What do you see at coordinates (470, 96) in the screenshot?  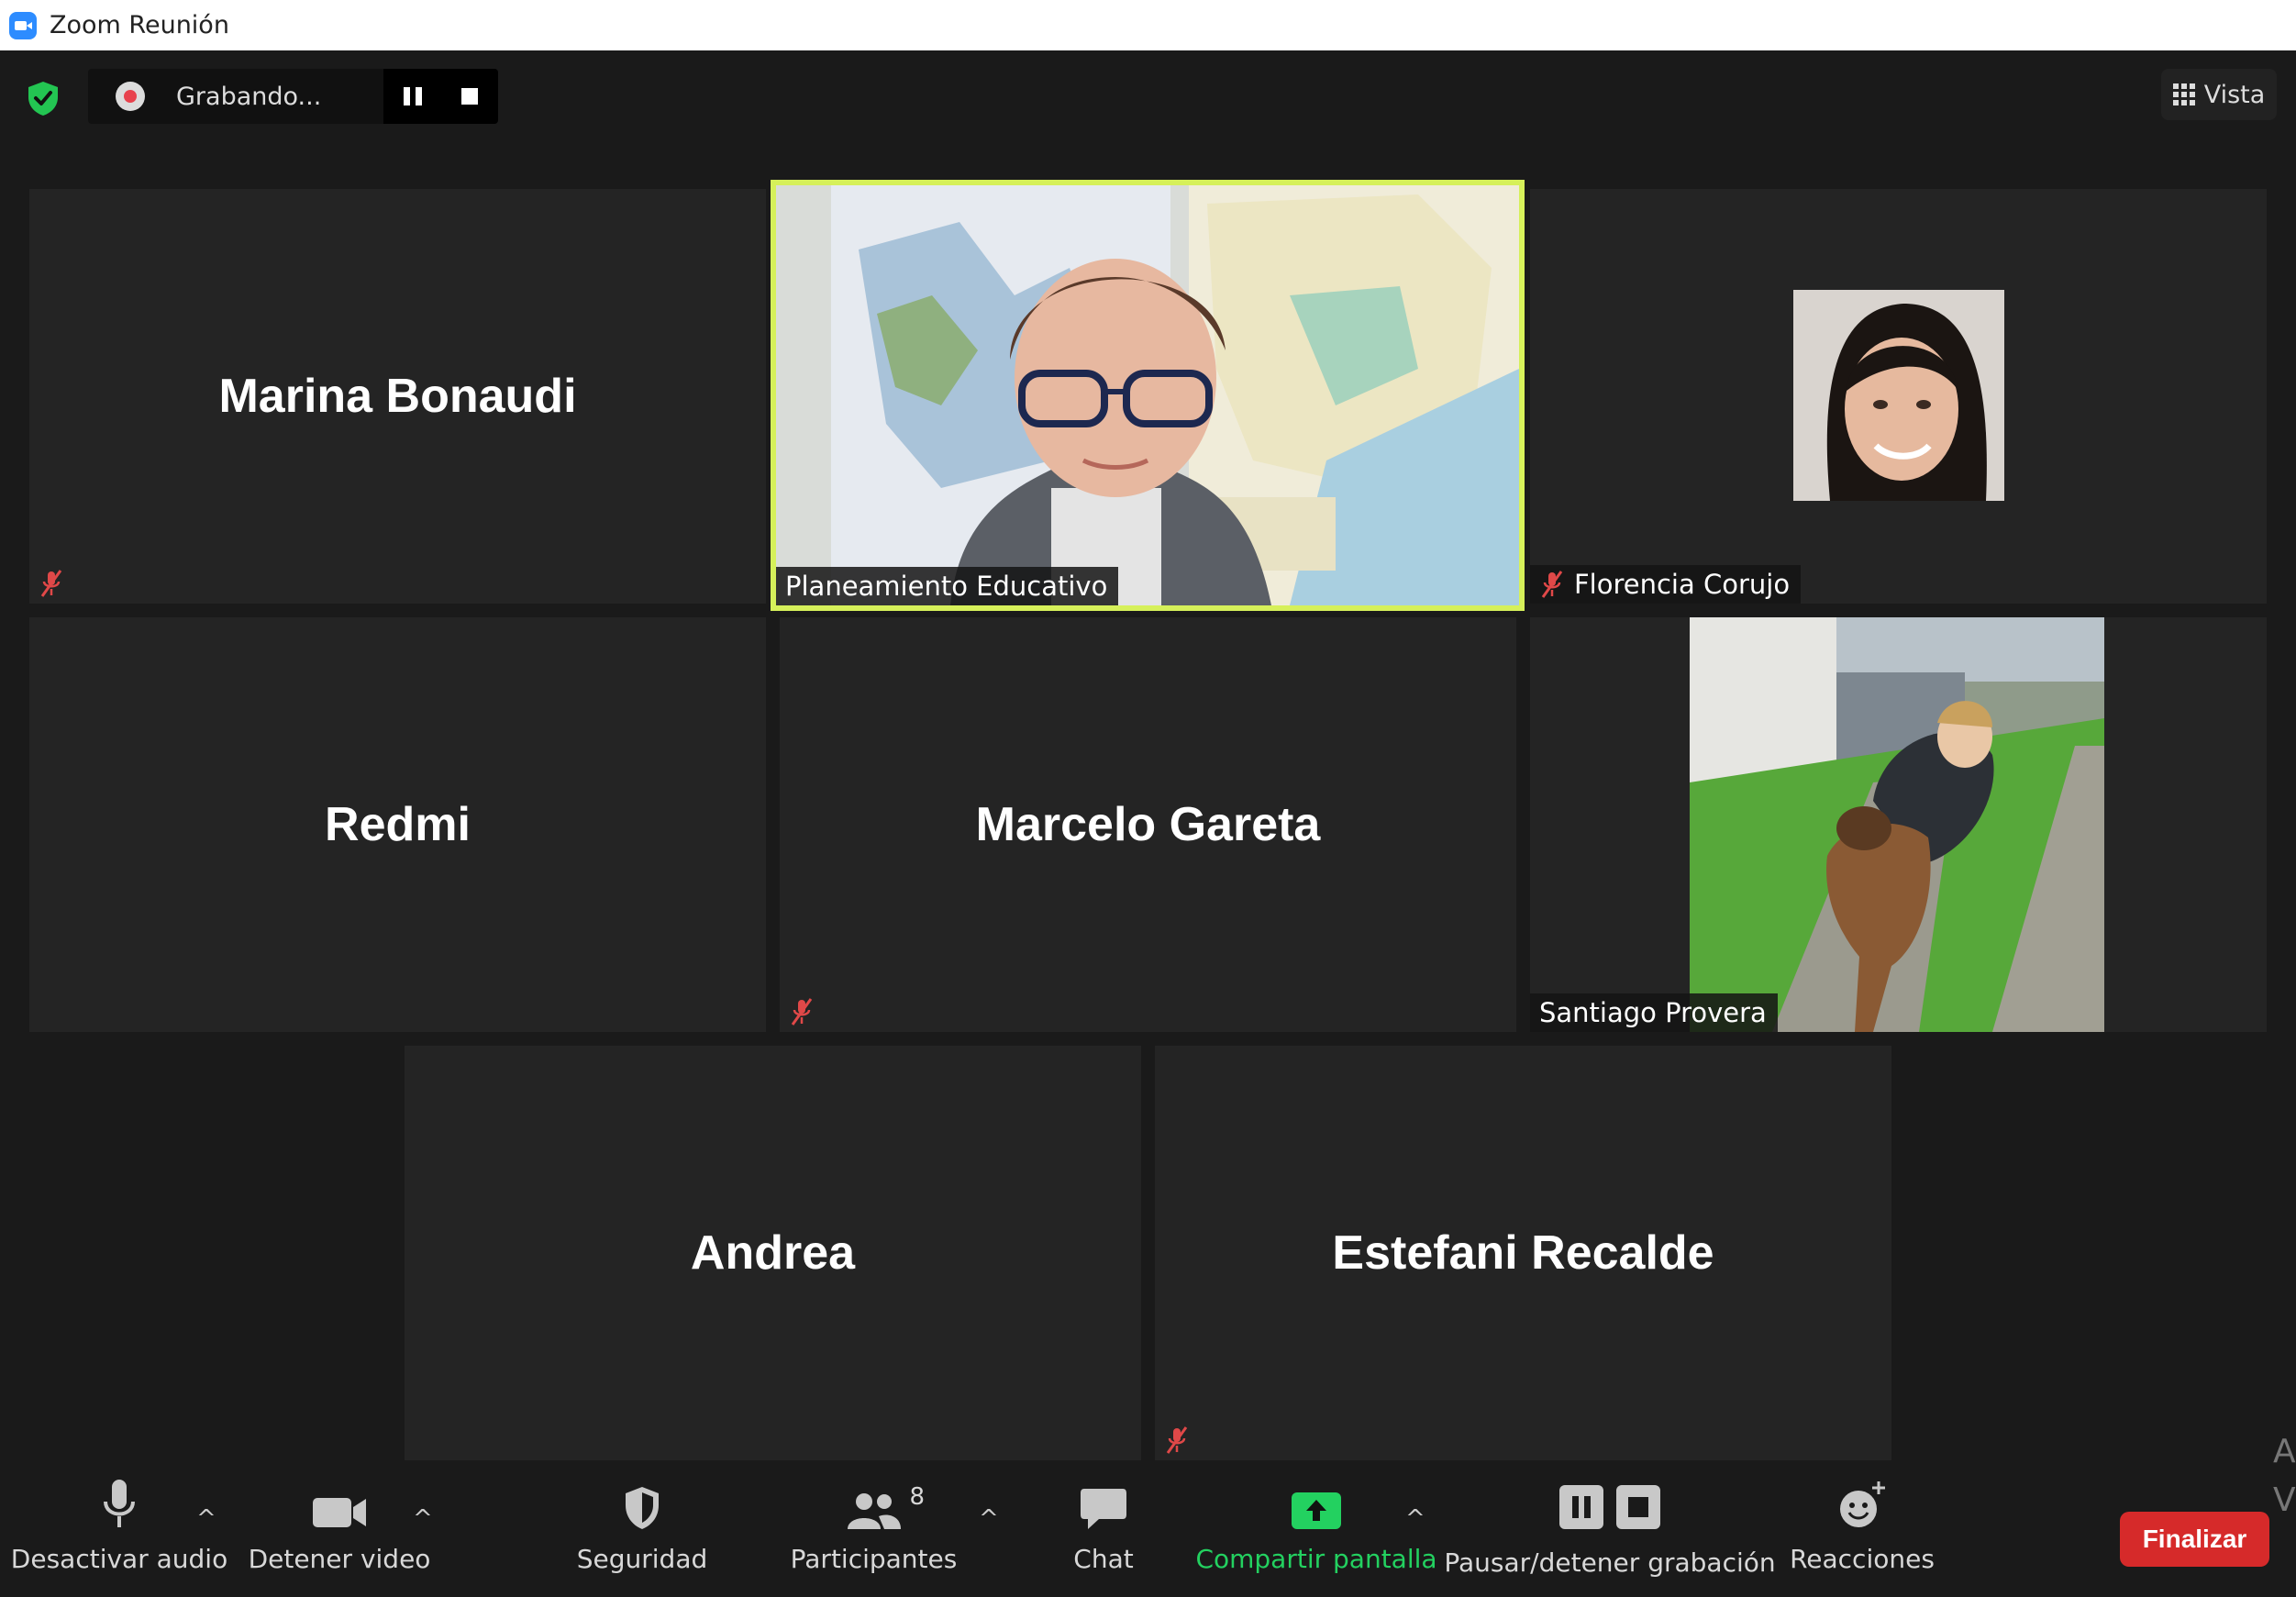 I see `stop-recording-button` at bounding box center [470, 96].